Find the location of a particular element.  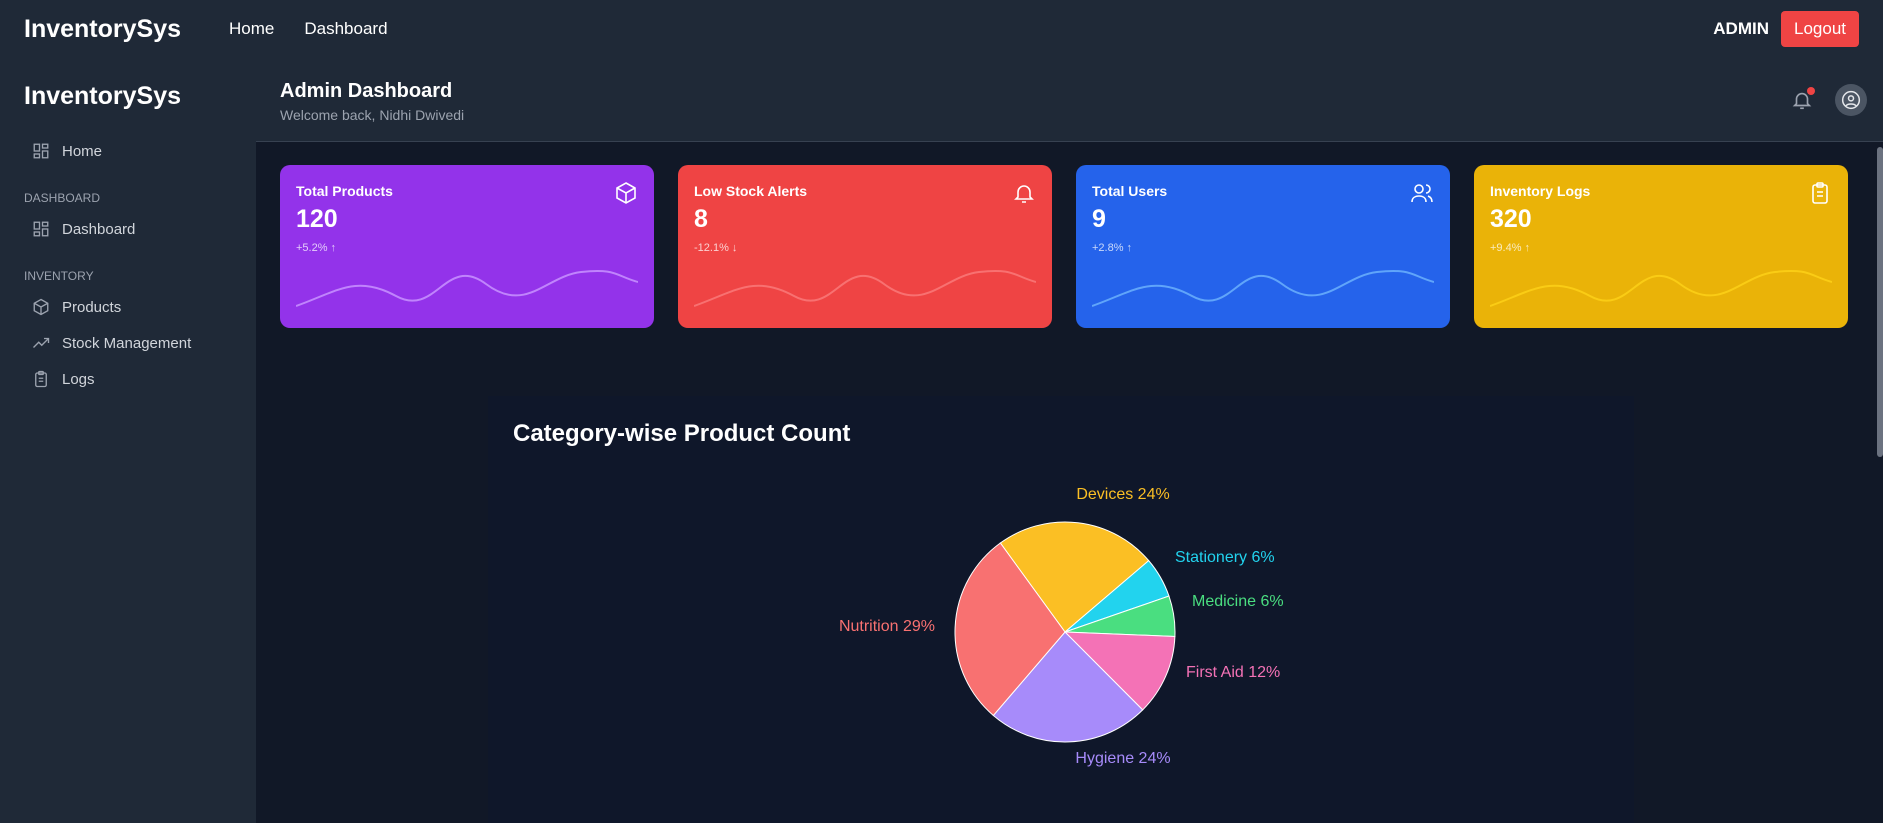

sidebar-brand: InventorySys is located at coordinates (103, 96).